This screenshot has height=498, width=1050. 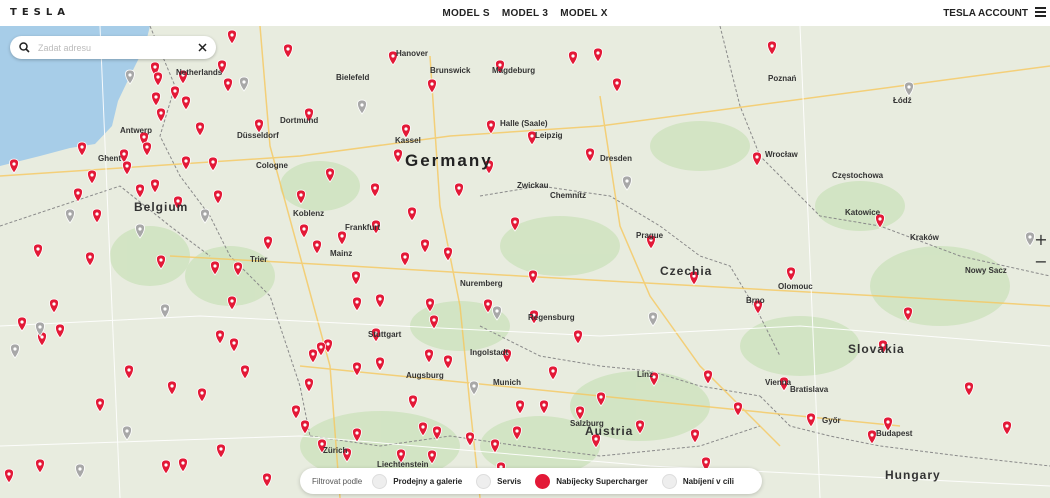 What do you see at coordinates (549, 135) in the screenshot?
I see `city-label: Leipzig` at bounding box center [549, 135].